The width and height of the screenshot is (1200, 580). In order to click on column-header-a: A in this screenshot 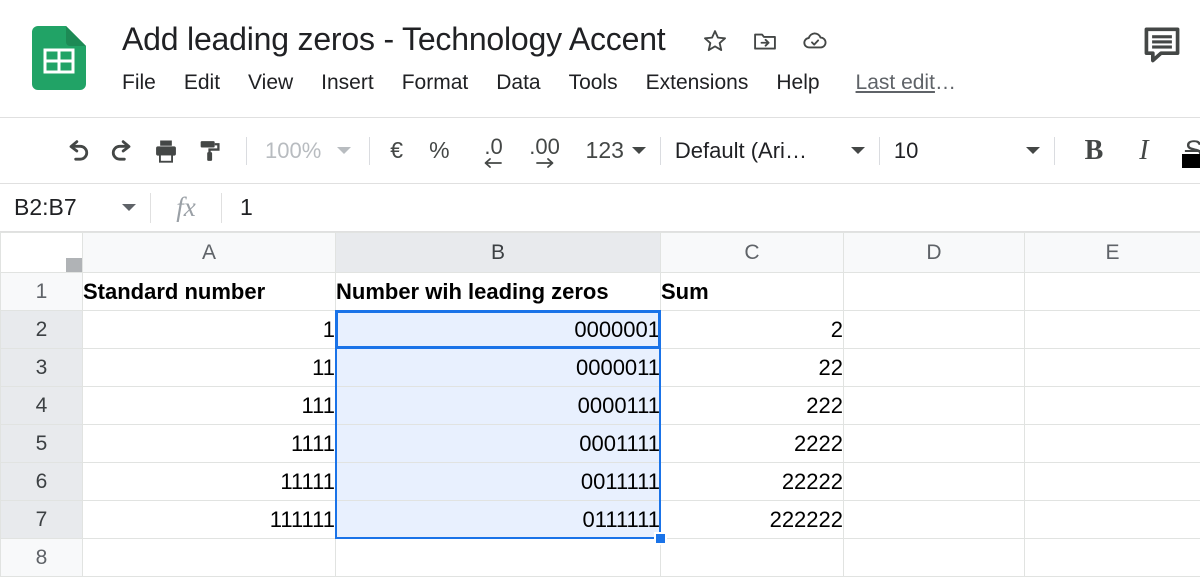, I will do `click(209, 252)`.